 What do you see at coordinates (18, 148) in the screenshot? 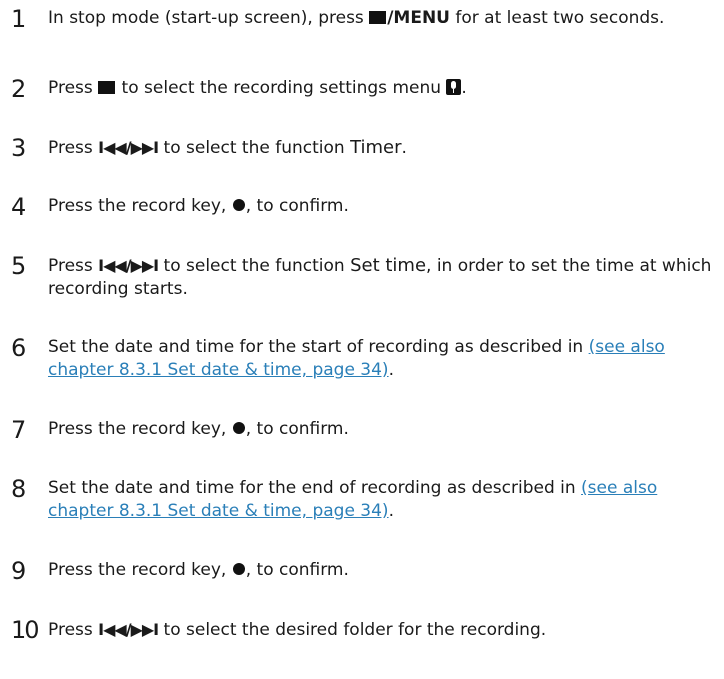
I see `step-number: 3` at bounding box center [18, 148].